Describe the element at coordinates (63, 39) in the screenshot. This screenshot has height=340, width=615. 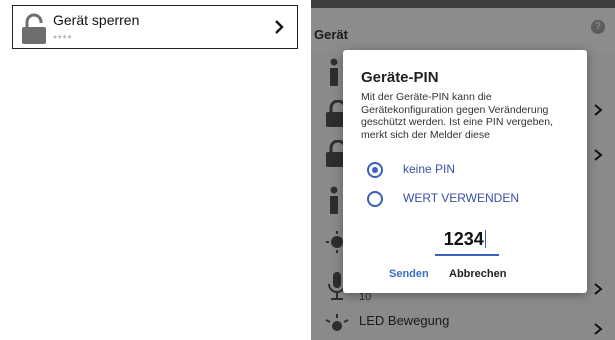
I see `device-lock-value: ****` at that location.